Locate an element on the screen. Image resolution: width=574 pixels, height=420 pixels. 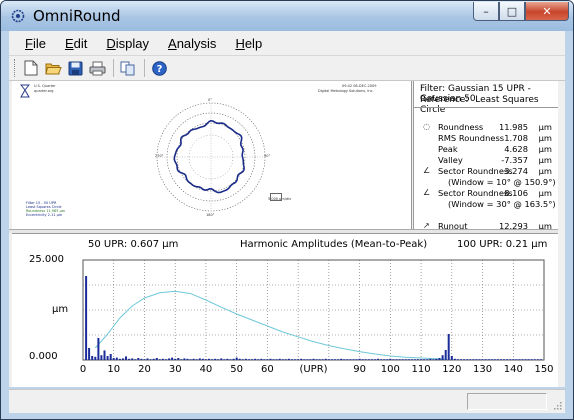
toolbar-separator is located at coordinates (113, 68).